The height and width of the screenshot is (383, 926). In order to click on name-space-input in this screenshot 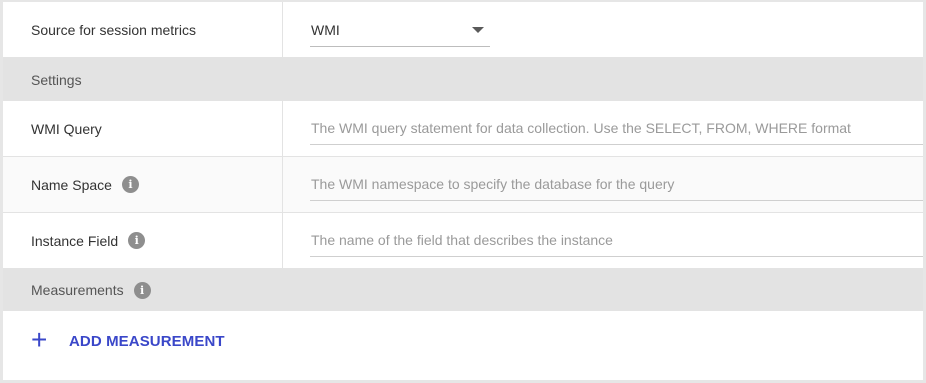, I will do `click(616, 184)`.